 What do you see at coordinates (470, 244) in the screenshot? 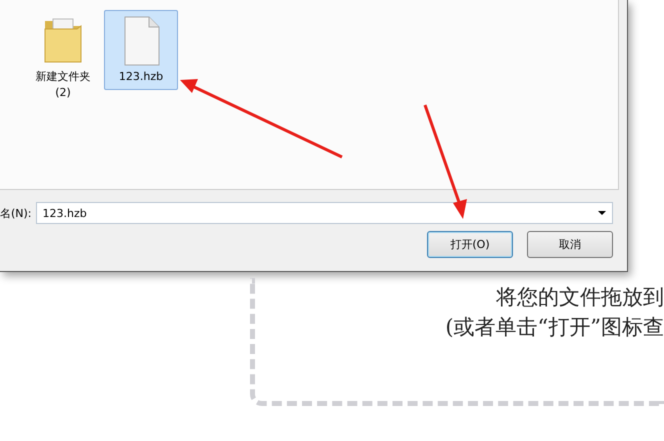
I see `dialog-button: 打开(O)` at bounding box center [470, 244].